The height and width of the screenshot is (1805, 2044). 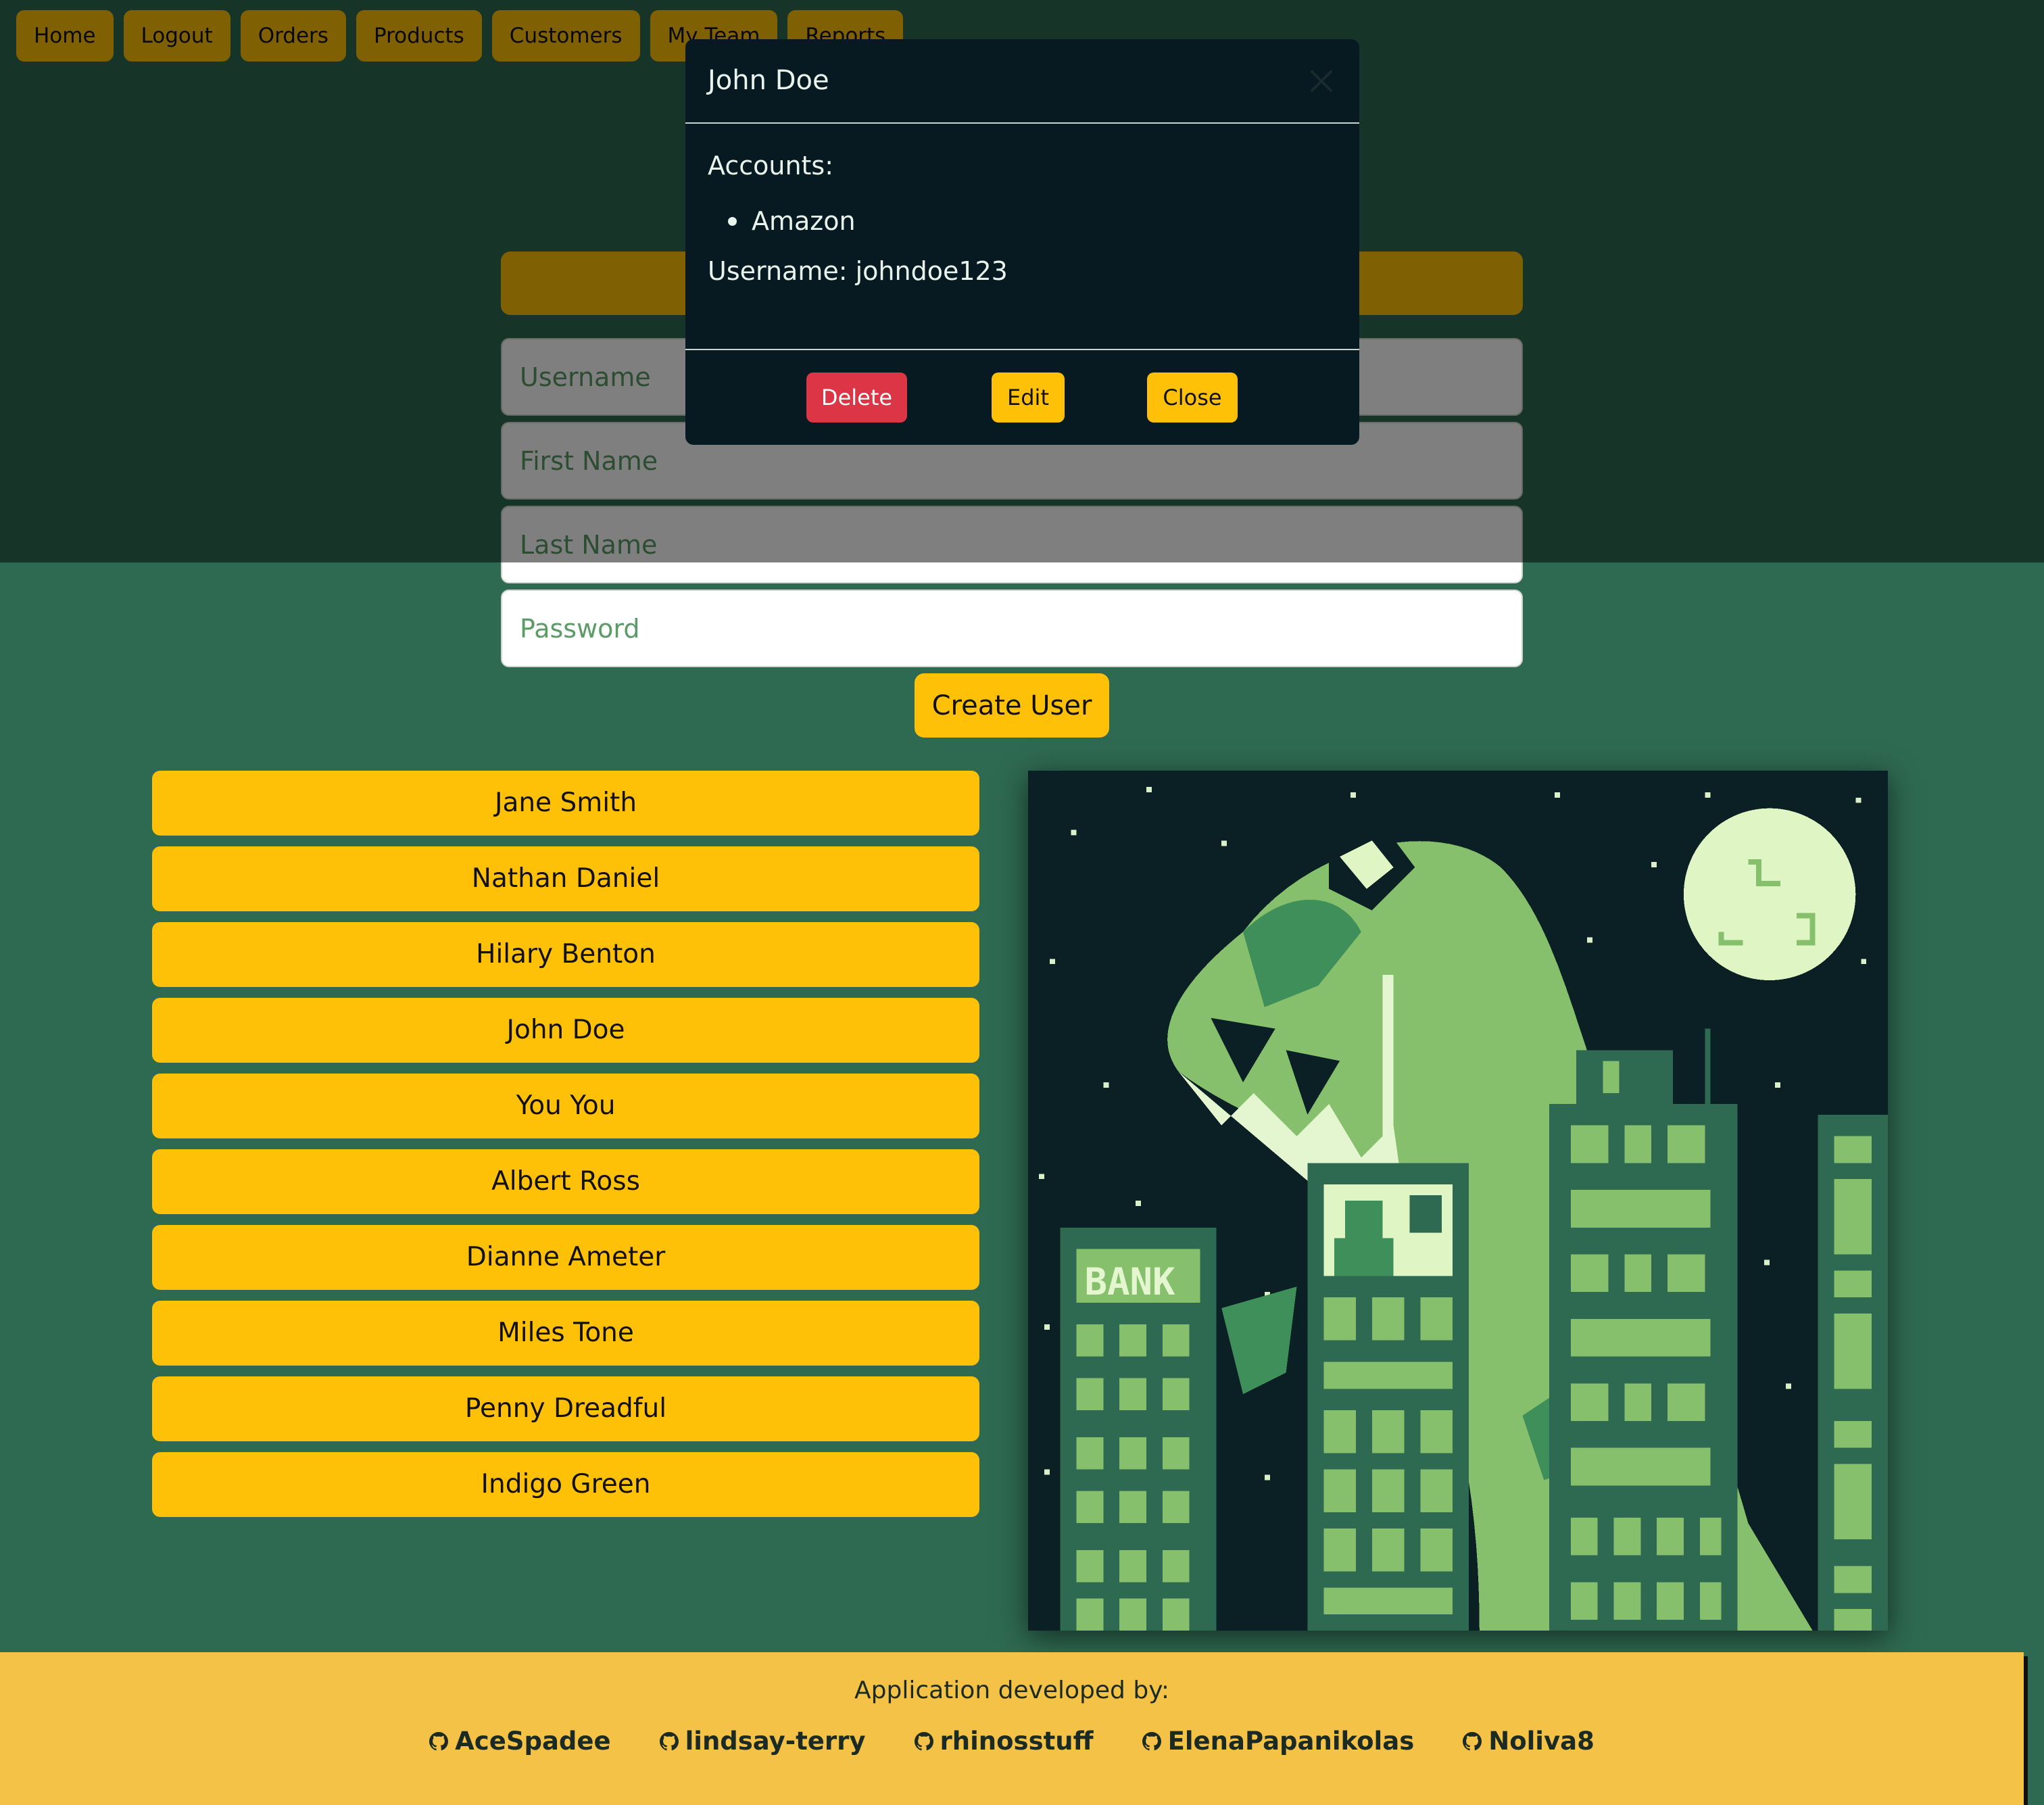 I want to click on developer-name: rhinosstuff, so click(x=1017, y=1741).